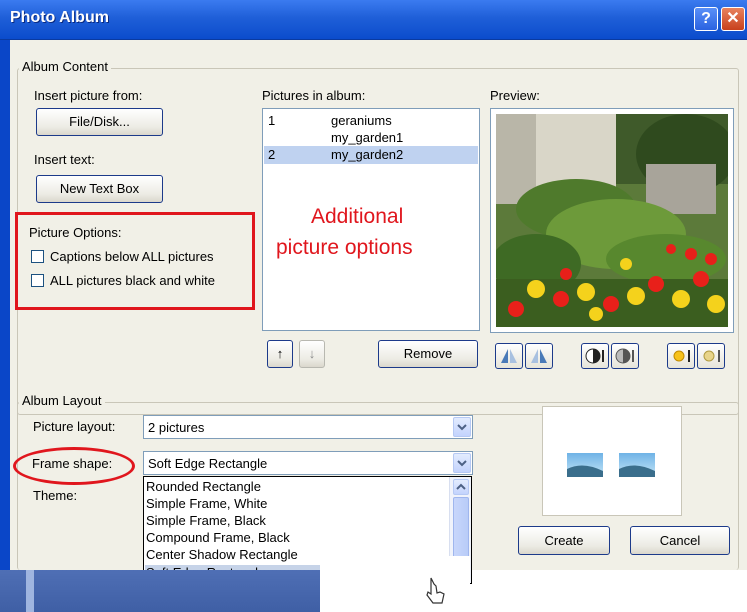  I want to click on pictures-in-album-label: Pictures in album:, so click(314, 95).